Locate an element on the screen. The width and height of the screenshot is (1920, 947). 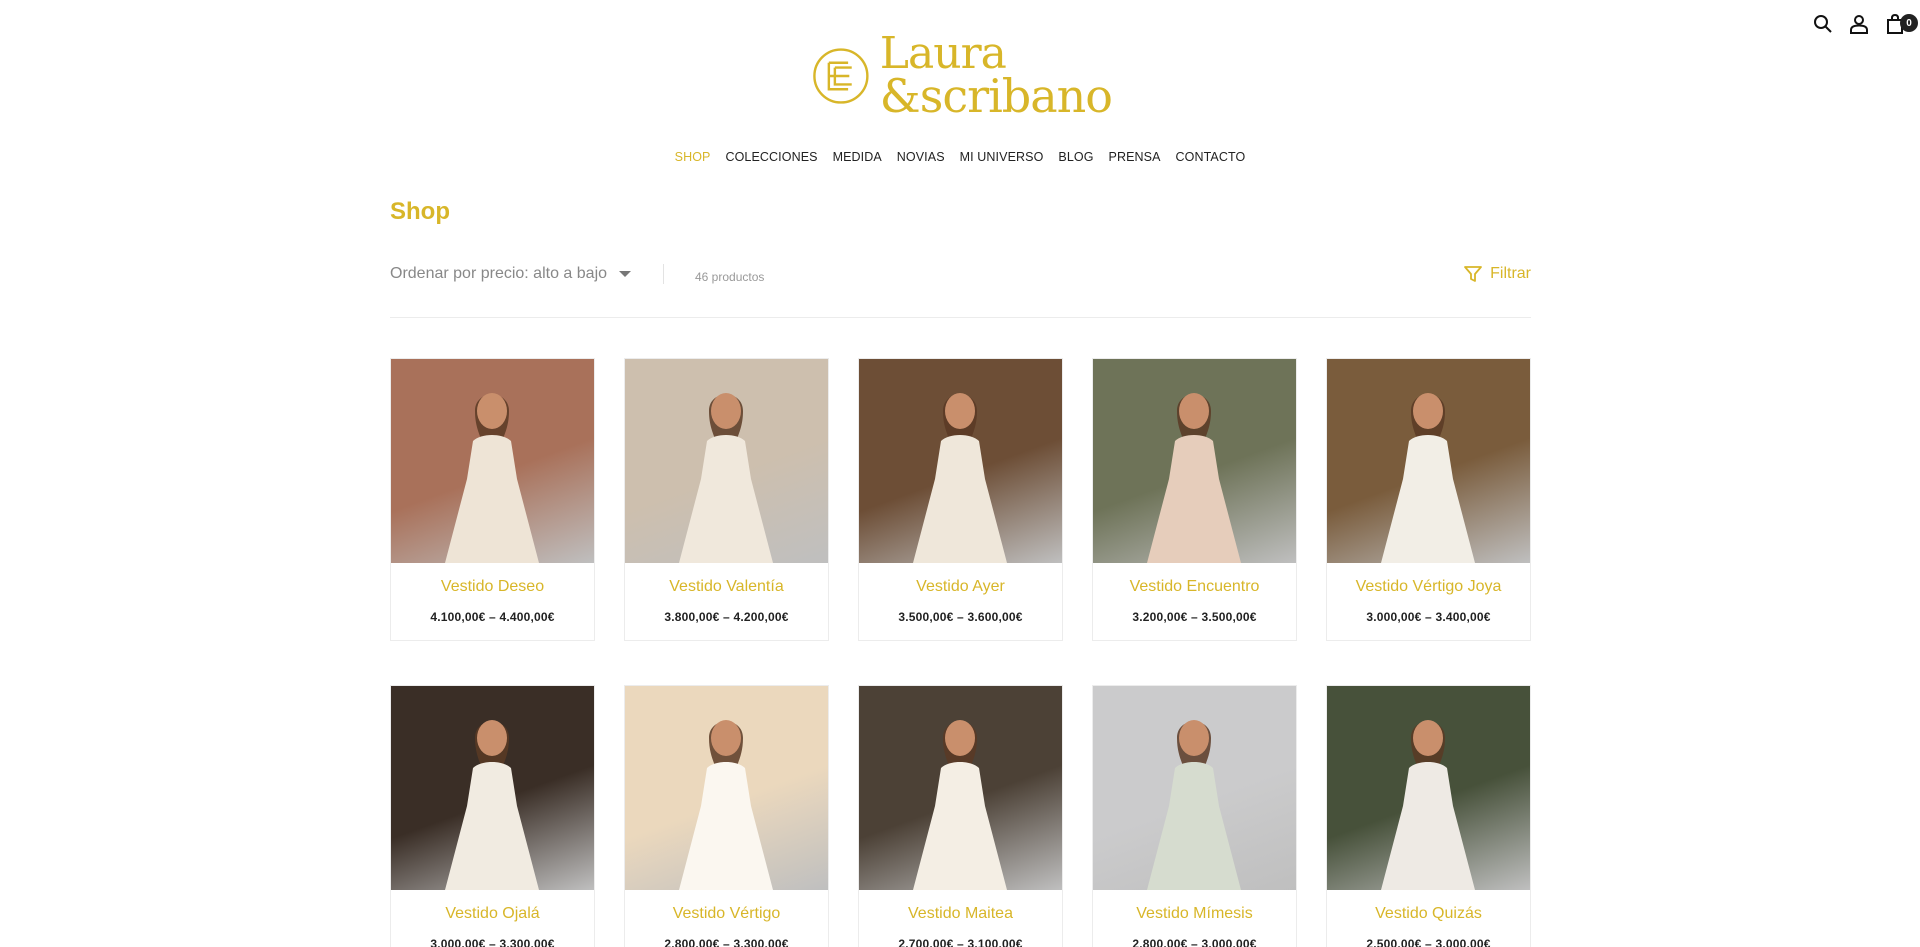
product-price: 3.200,00€ – 3.500,00€ is located at coordinates (1194, 617).